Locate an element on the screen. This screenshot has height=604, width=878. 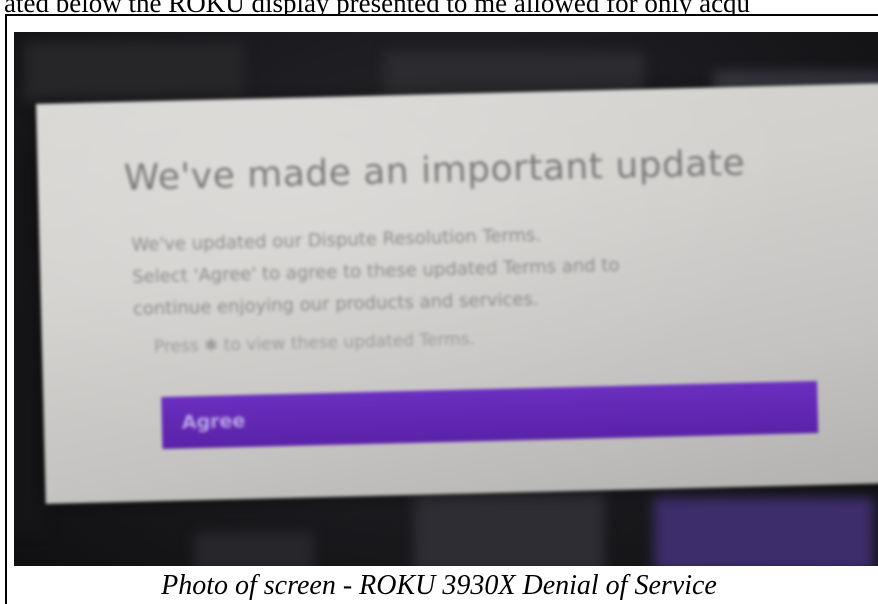
purple-channel-tile is located at coordinates (764, 531).